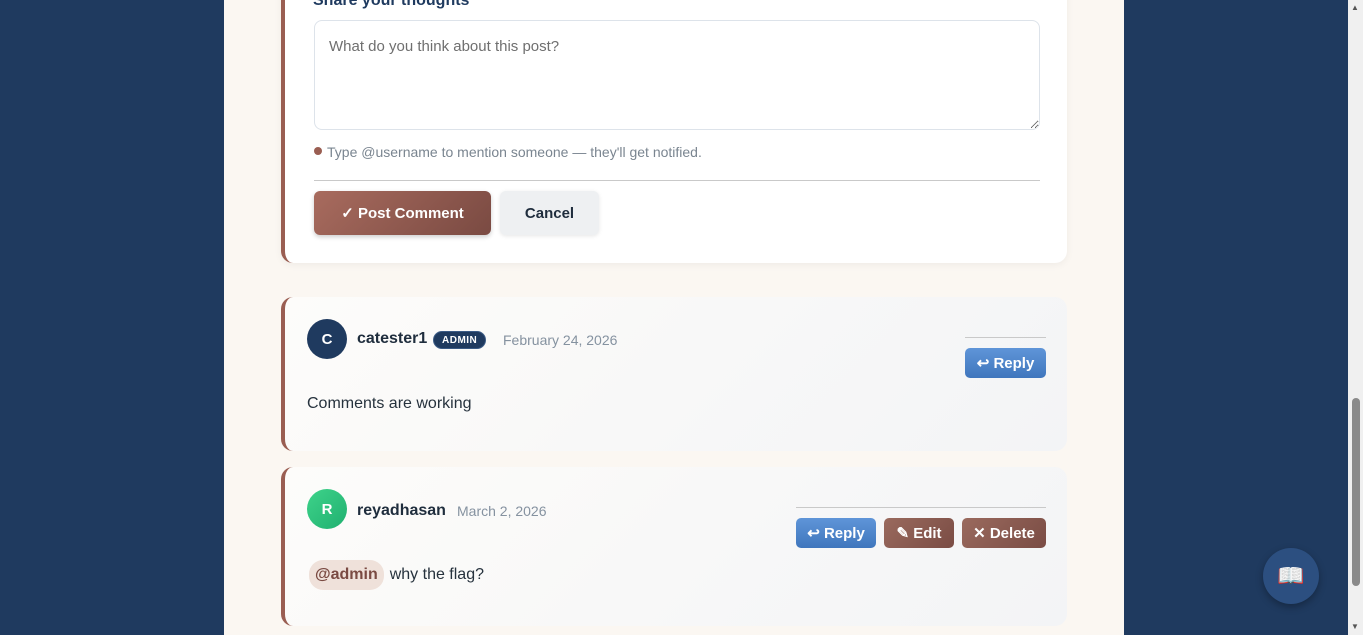 The height and width of the screenshot is (635, 1363). I want to click on comment-textarea, so click(677, 75).